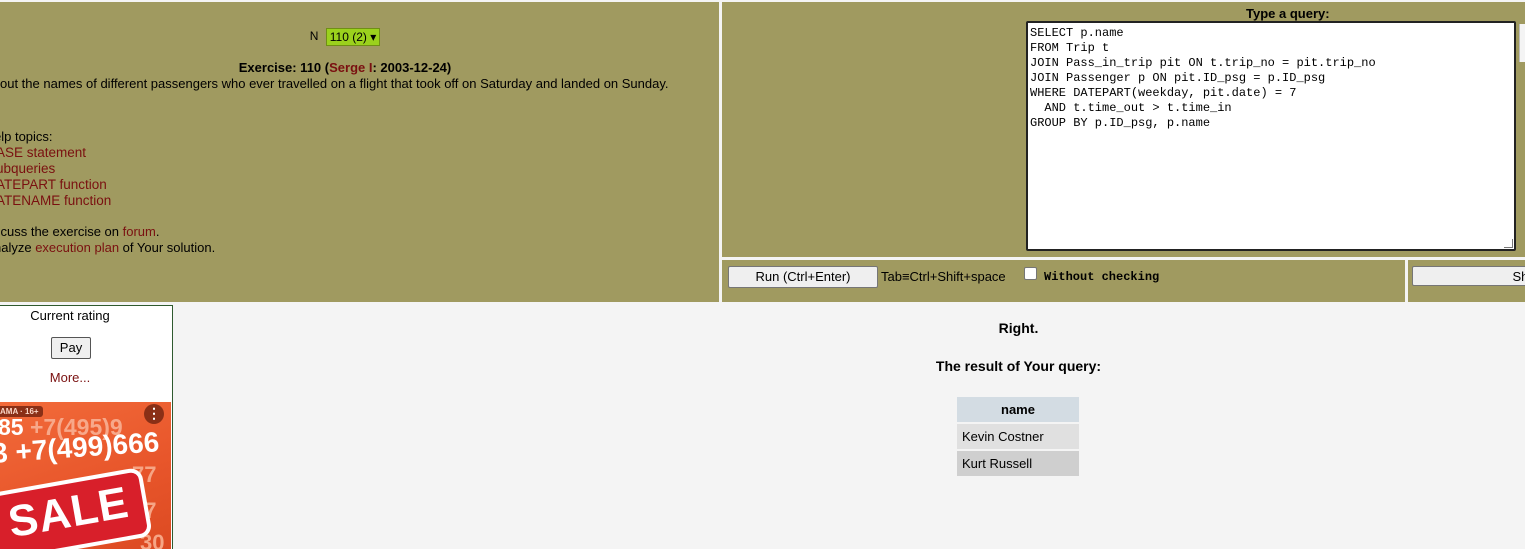  I want to click on ad-sale-badge: SALE, so click(76, 507).